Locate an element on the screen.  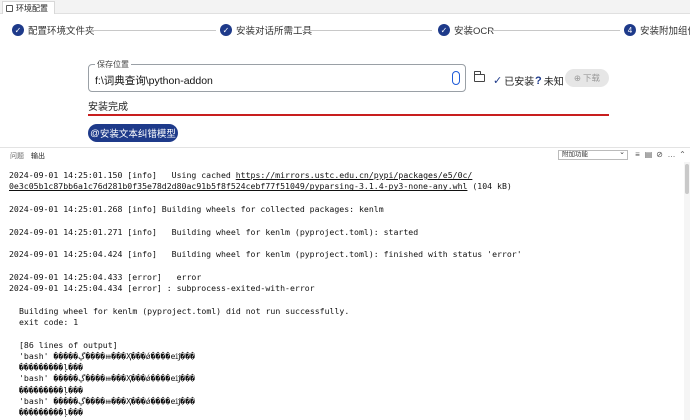
step-label: 安装对话所需工具 is located at coordinates (274, 31).